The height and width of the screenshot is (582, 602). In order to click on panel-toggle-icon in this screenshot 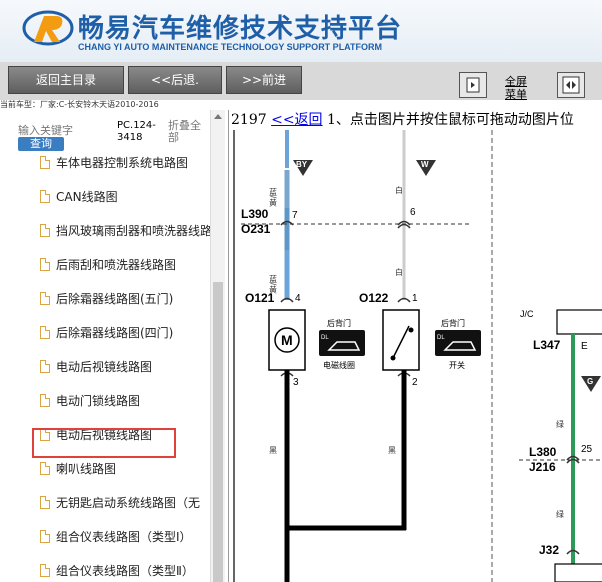, I will do `click(473, 85)`.